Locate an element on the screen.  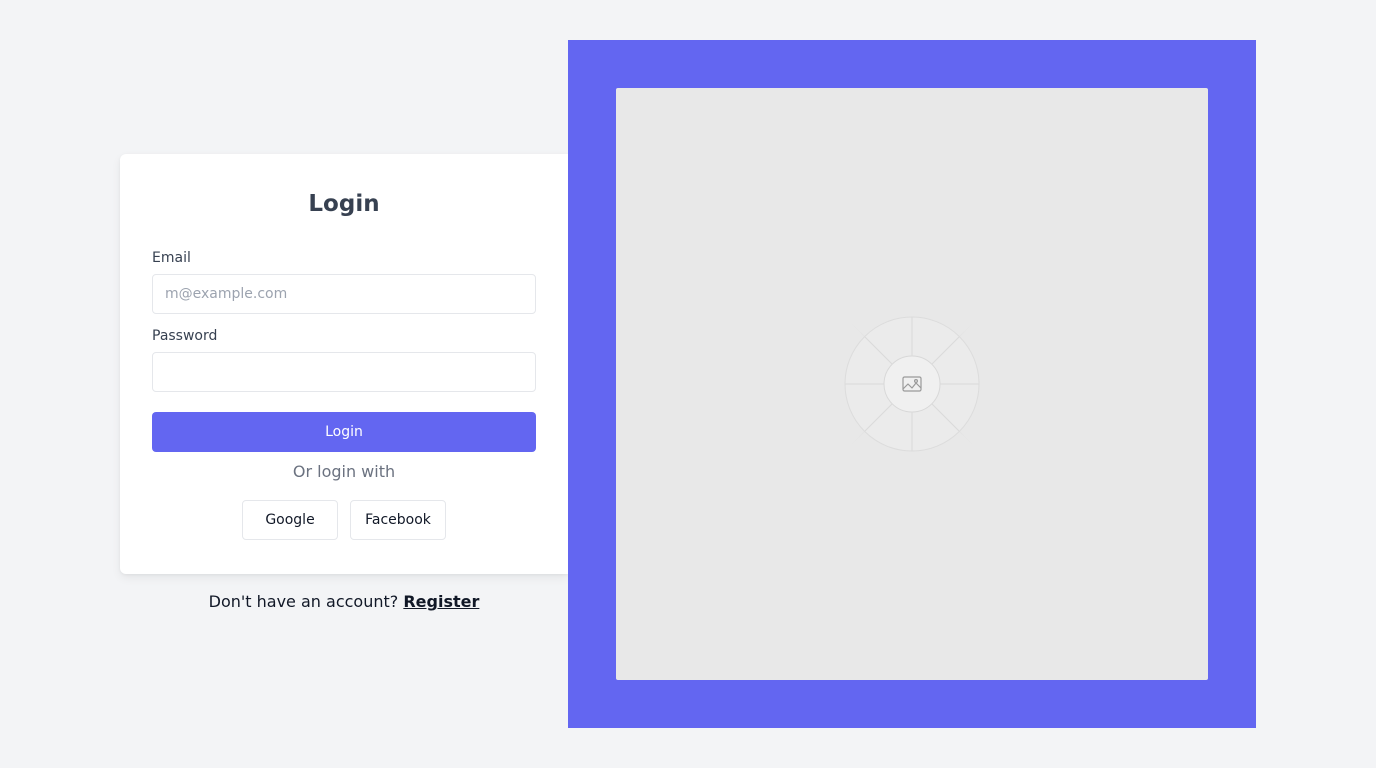
password-input is located at coordinates (344, 372).